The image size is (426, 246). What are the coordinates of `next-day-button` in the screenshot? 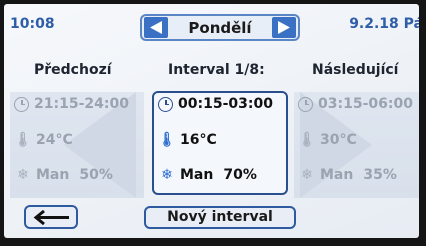 It's located at (284, 27).